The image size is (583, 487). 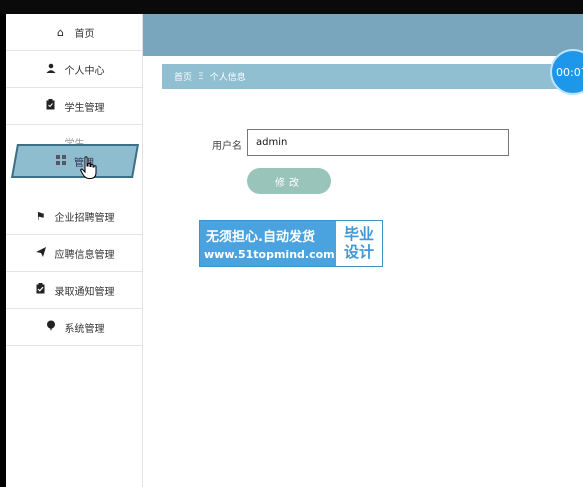 I want to click on sidebar-item-label: 应聘信息管理, so click(x=84, y=255).